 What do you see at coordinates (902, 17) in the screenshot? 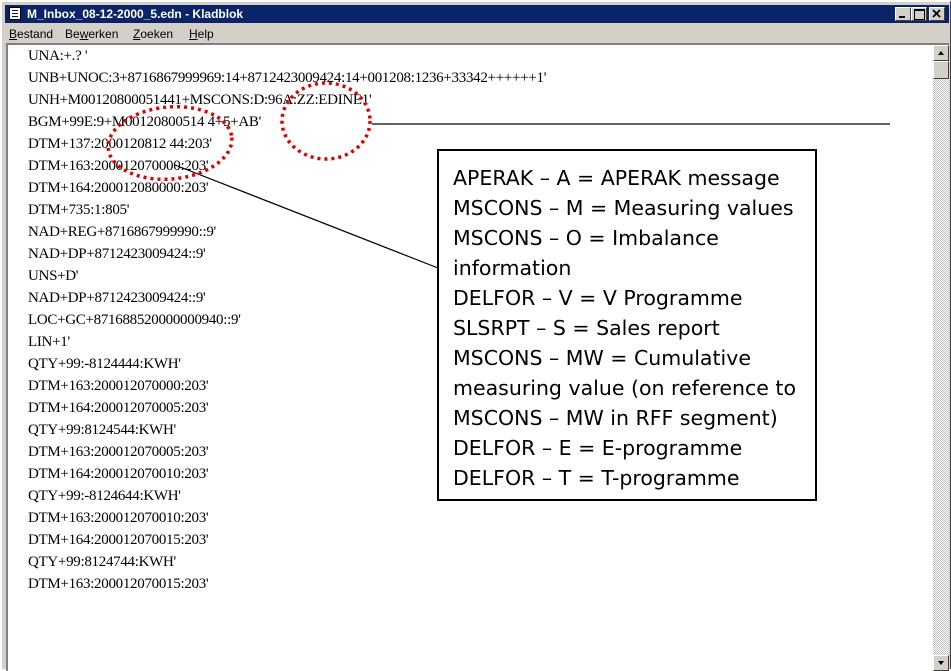
I see `minimize-icon` at bounding box center [902, 17].